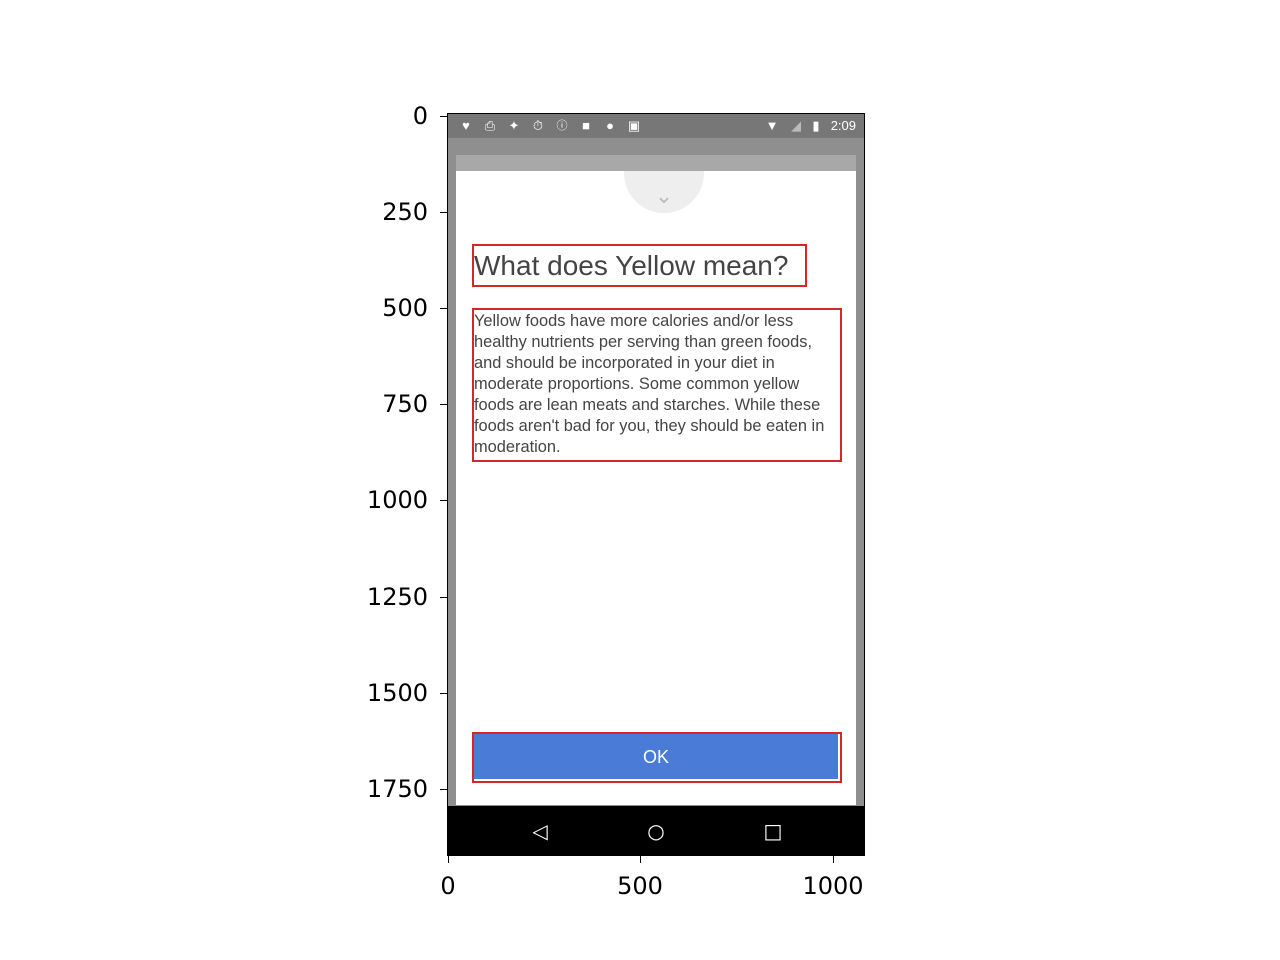 This screenshot has height=960, width=1280. I want to click on battery-icon: ▮, so click(816, 125).